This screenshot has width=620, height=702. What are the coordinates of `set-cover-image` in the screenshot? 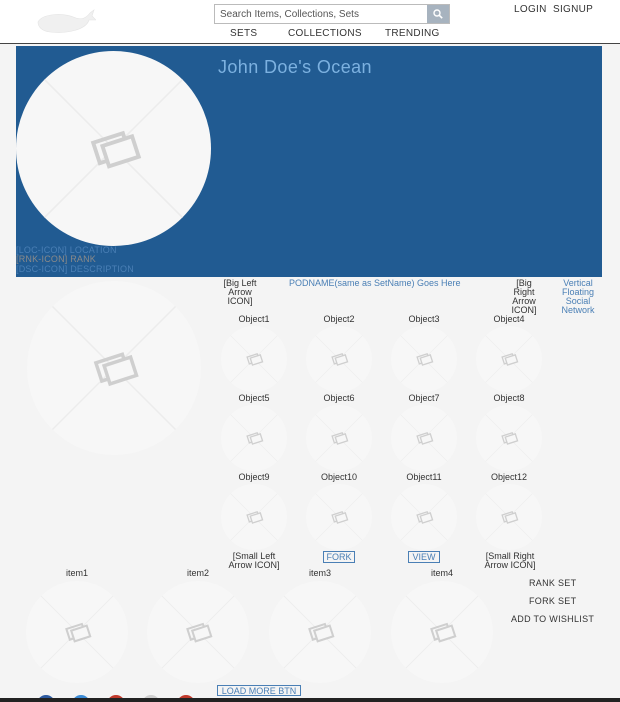 It's located at (114, 368).